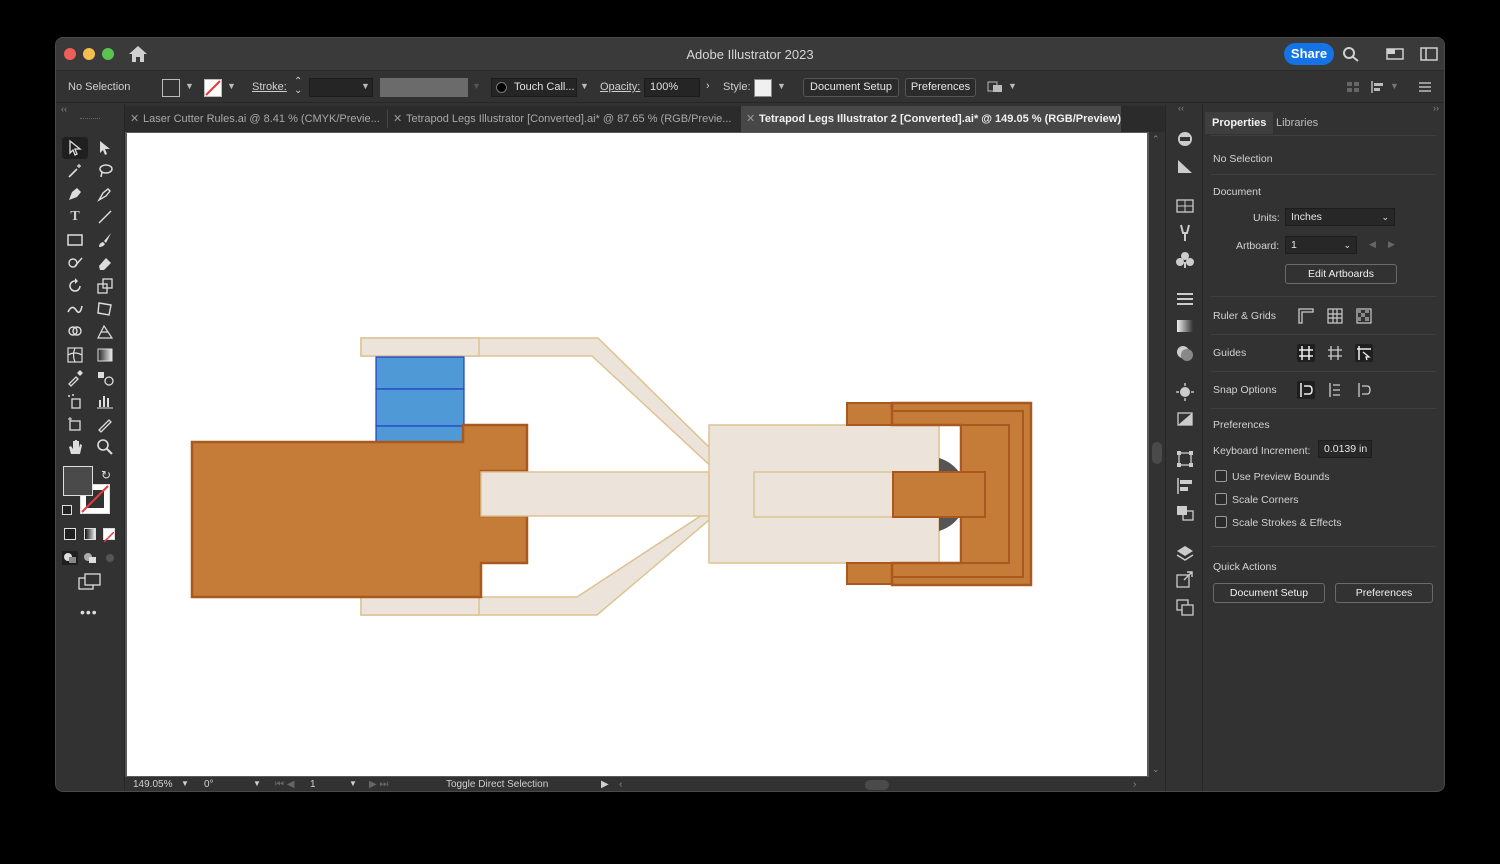 This screenshot has height=864, width=1500. What do you see at coordinates (1436, 108) in the screenshot?
I see `collapse-icon: ››` at bounding box center [1436, 108].